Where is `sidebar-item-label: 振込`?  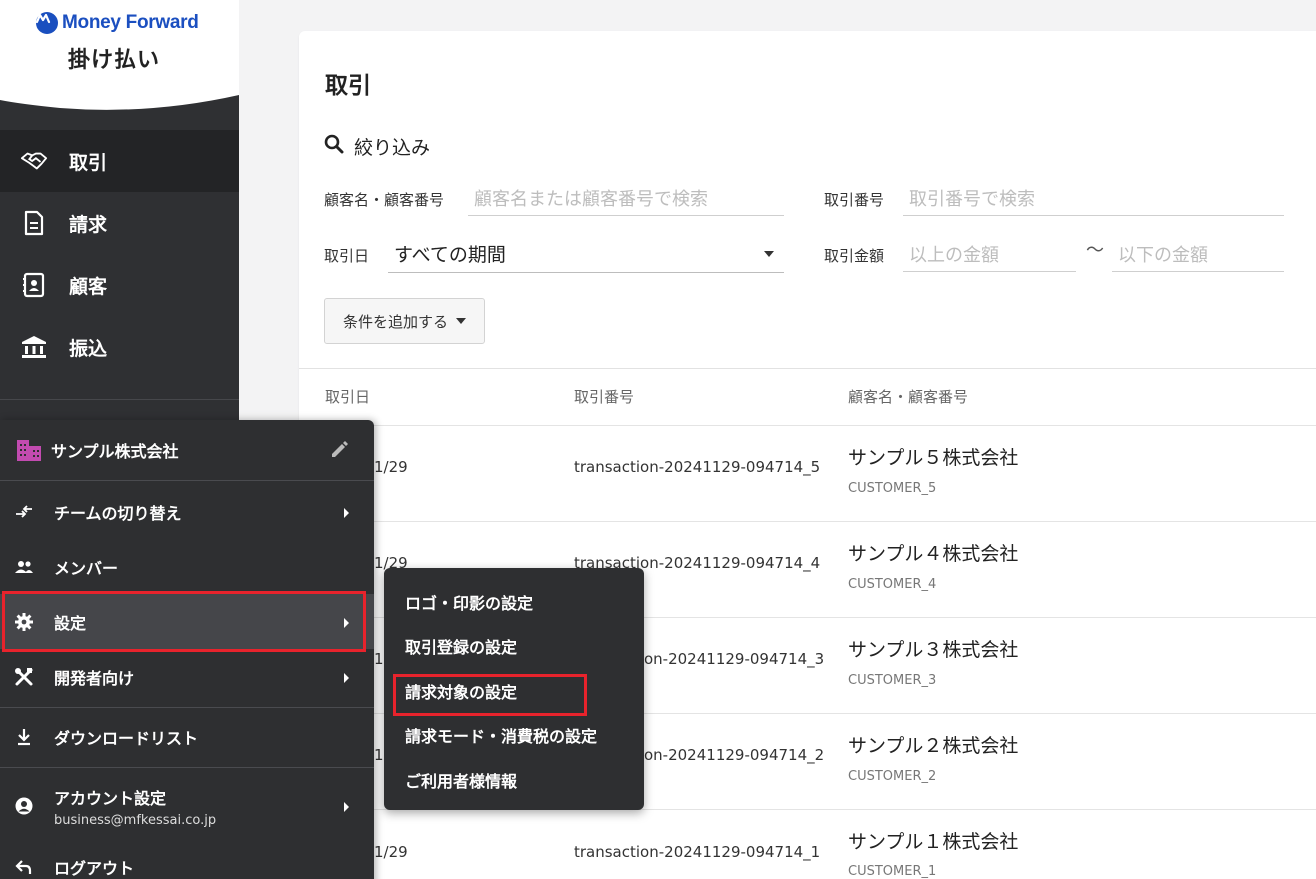
sidebar-item-label: 振込 is located at coordinates (88, 348).